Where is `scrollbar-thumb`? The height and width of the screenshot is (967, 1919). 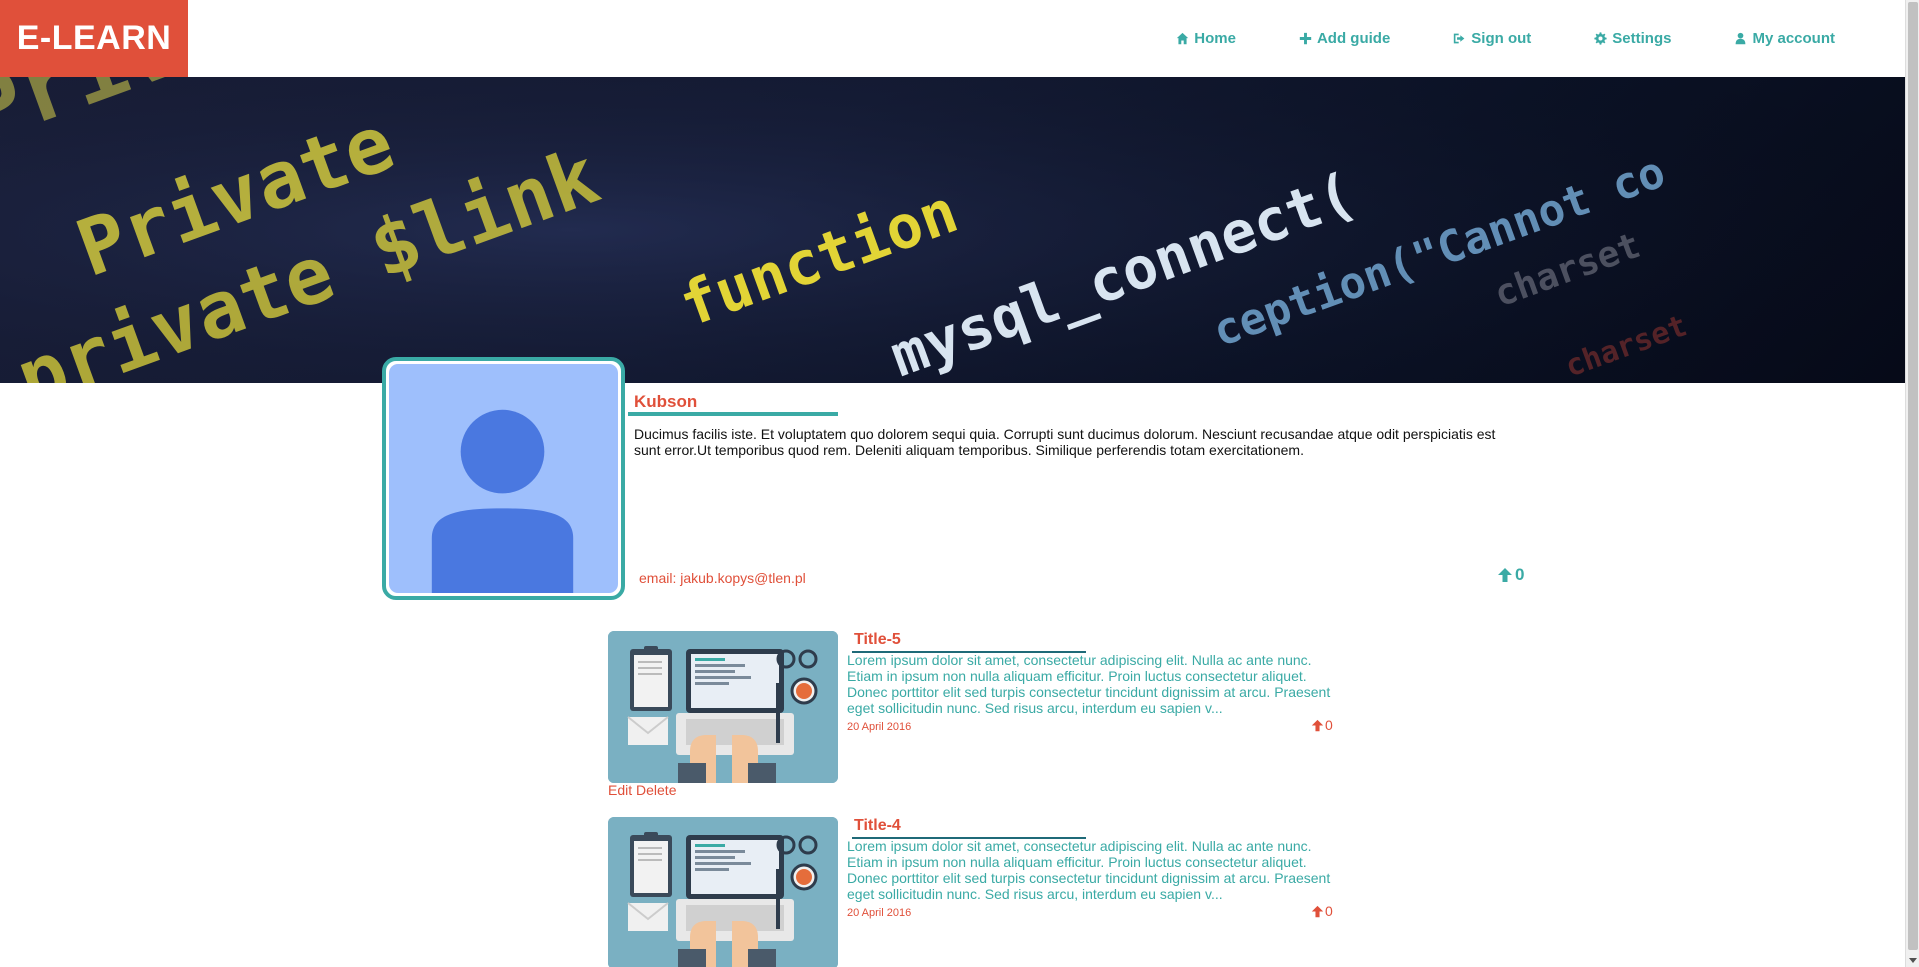 scrollbar-thumb is located at coordinates (1913, 476).